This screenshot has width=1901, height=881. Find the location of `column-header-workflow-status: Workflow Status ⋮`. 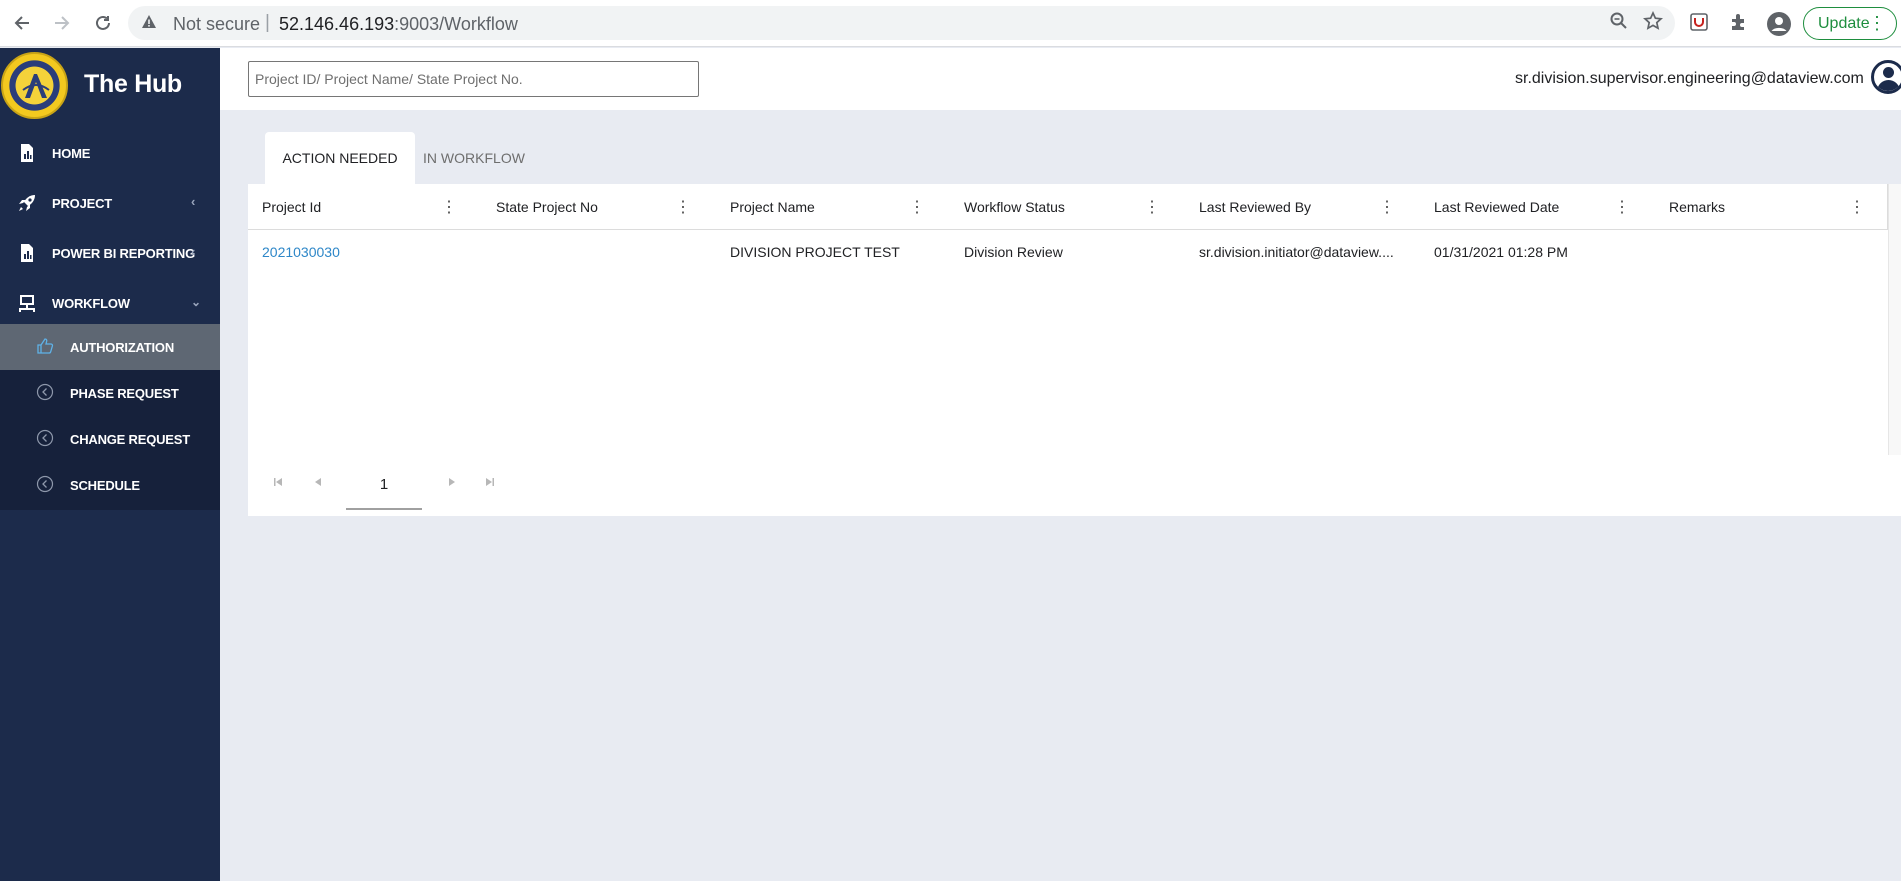

column-header-workflow-status: Workflow Status ⋮ is located at coordinates (1067, 207).